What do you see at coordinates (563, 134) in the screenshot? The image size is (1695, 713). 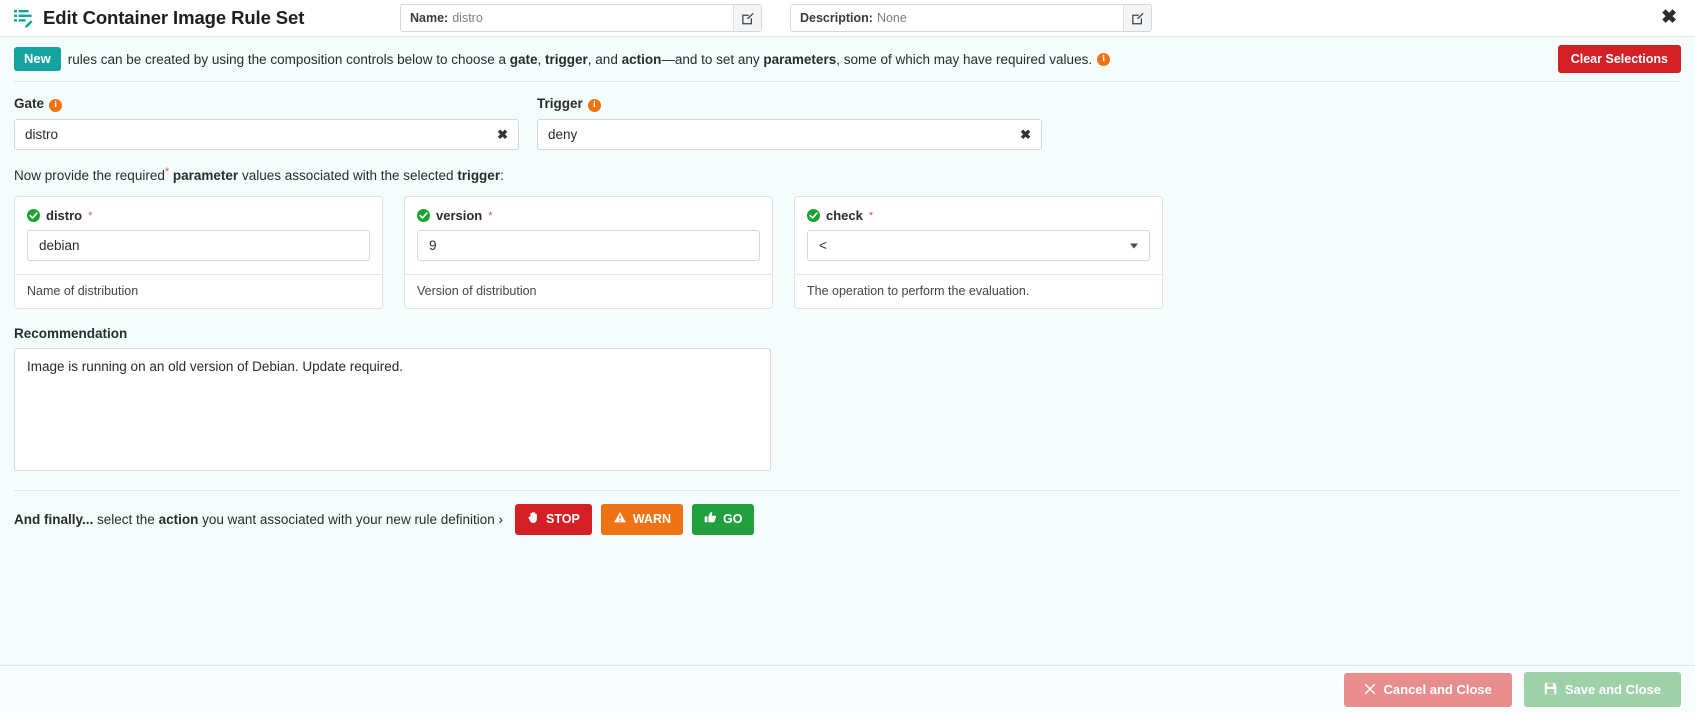 I see `trigger-selected-value: deny` at bounding box center [563, 134].